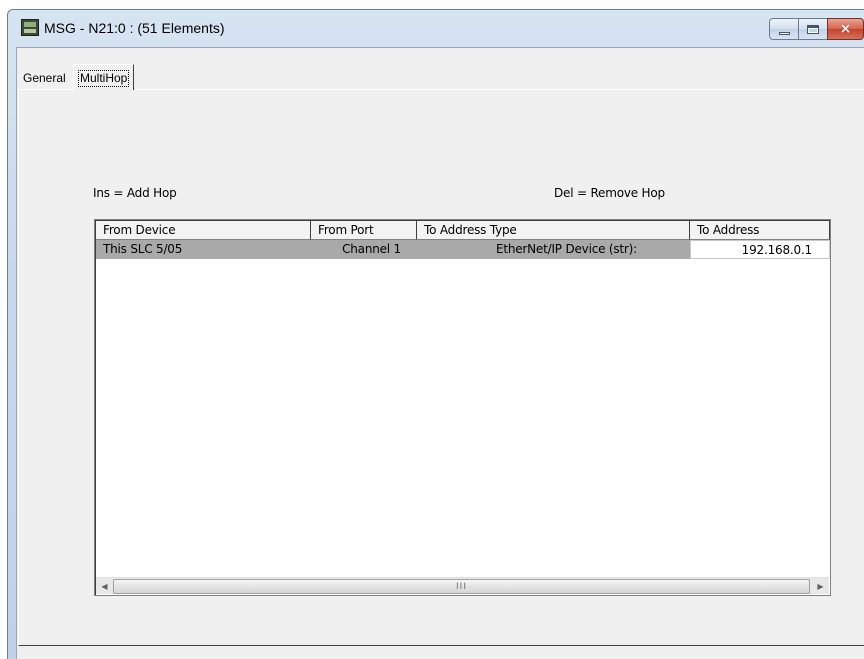 This screenshot has height=659, width=864. Describe the element at coordinates (553, 230) in the screenshot. I see `column-to-address-type: To Address Type` at that location.